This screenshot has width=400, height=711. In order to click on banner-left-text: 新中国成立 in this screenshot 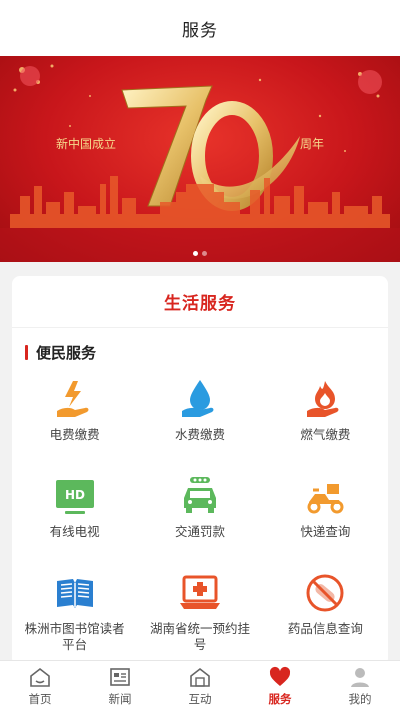, I will do `click(86, 144)`.